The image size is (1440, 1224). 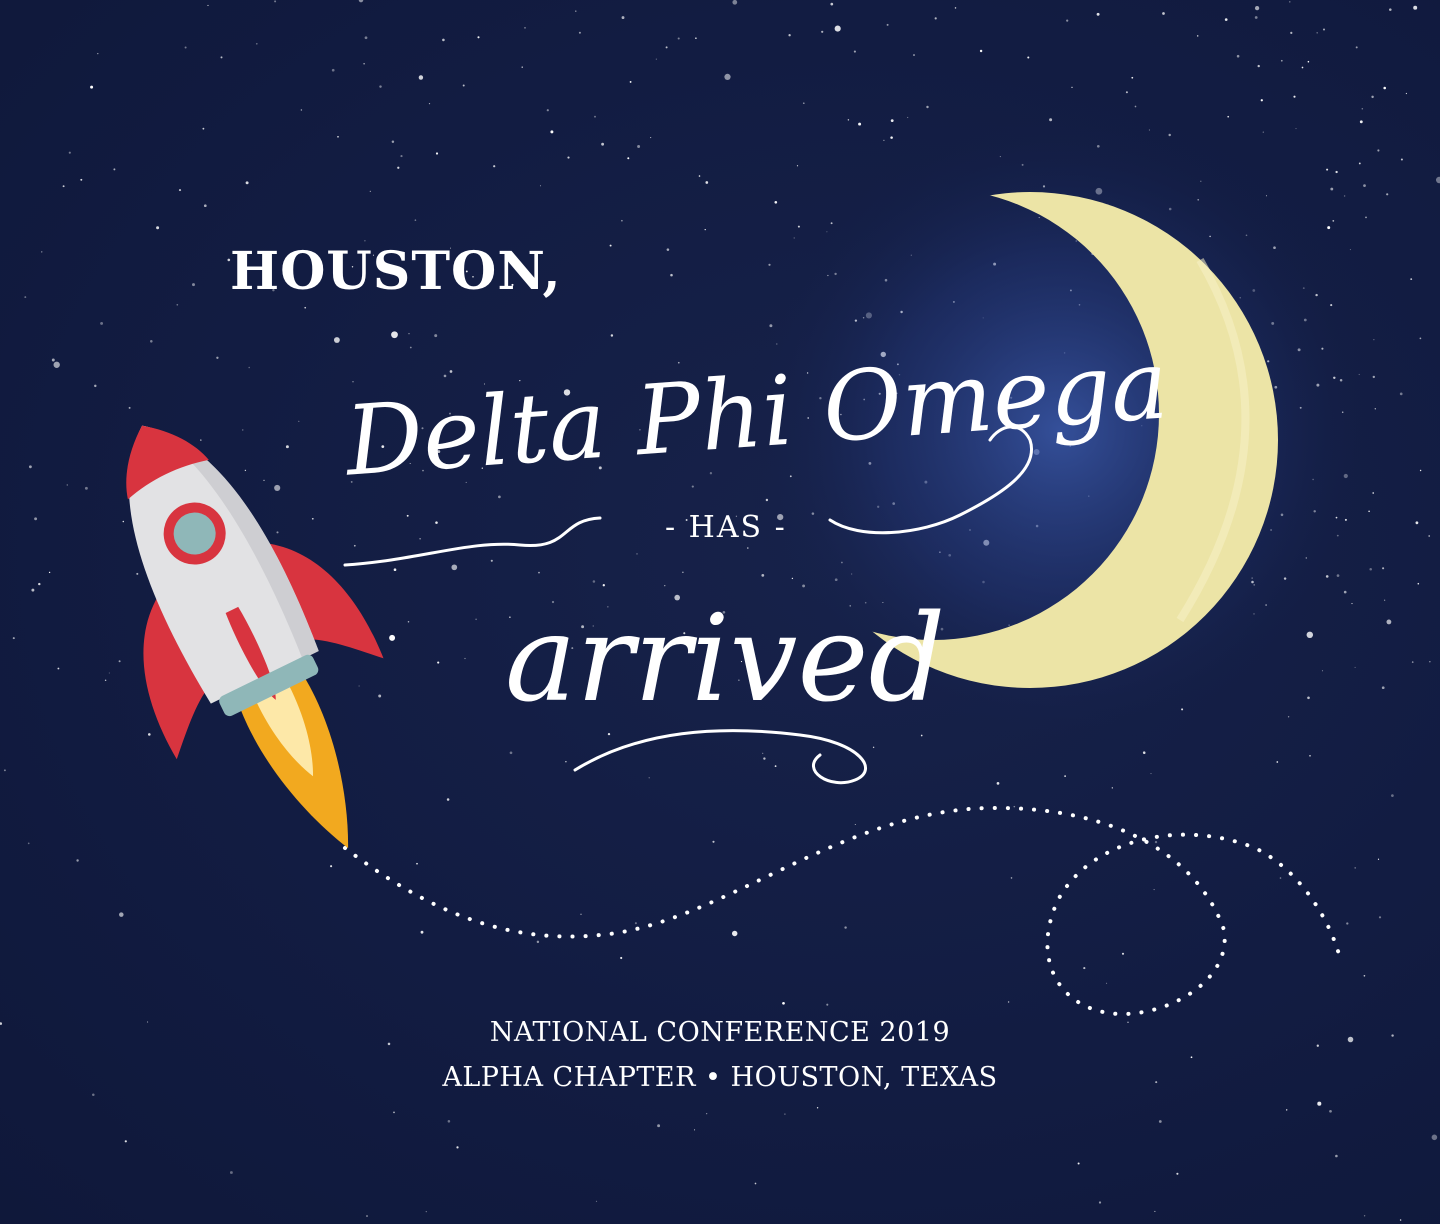 I want to click on arrived-heading: arrived, so click(x=725, y=659).